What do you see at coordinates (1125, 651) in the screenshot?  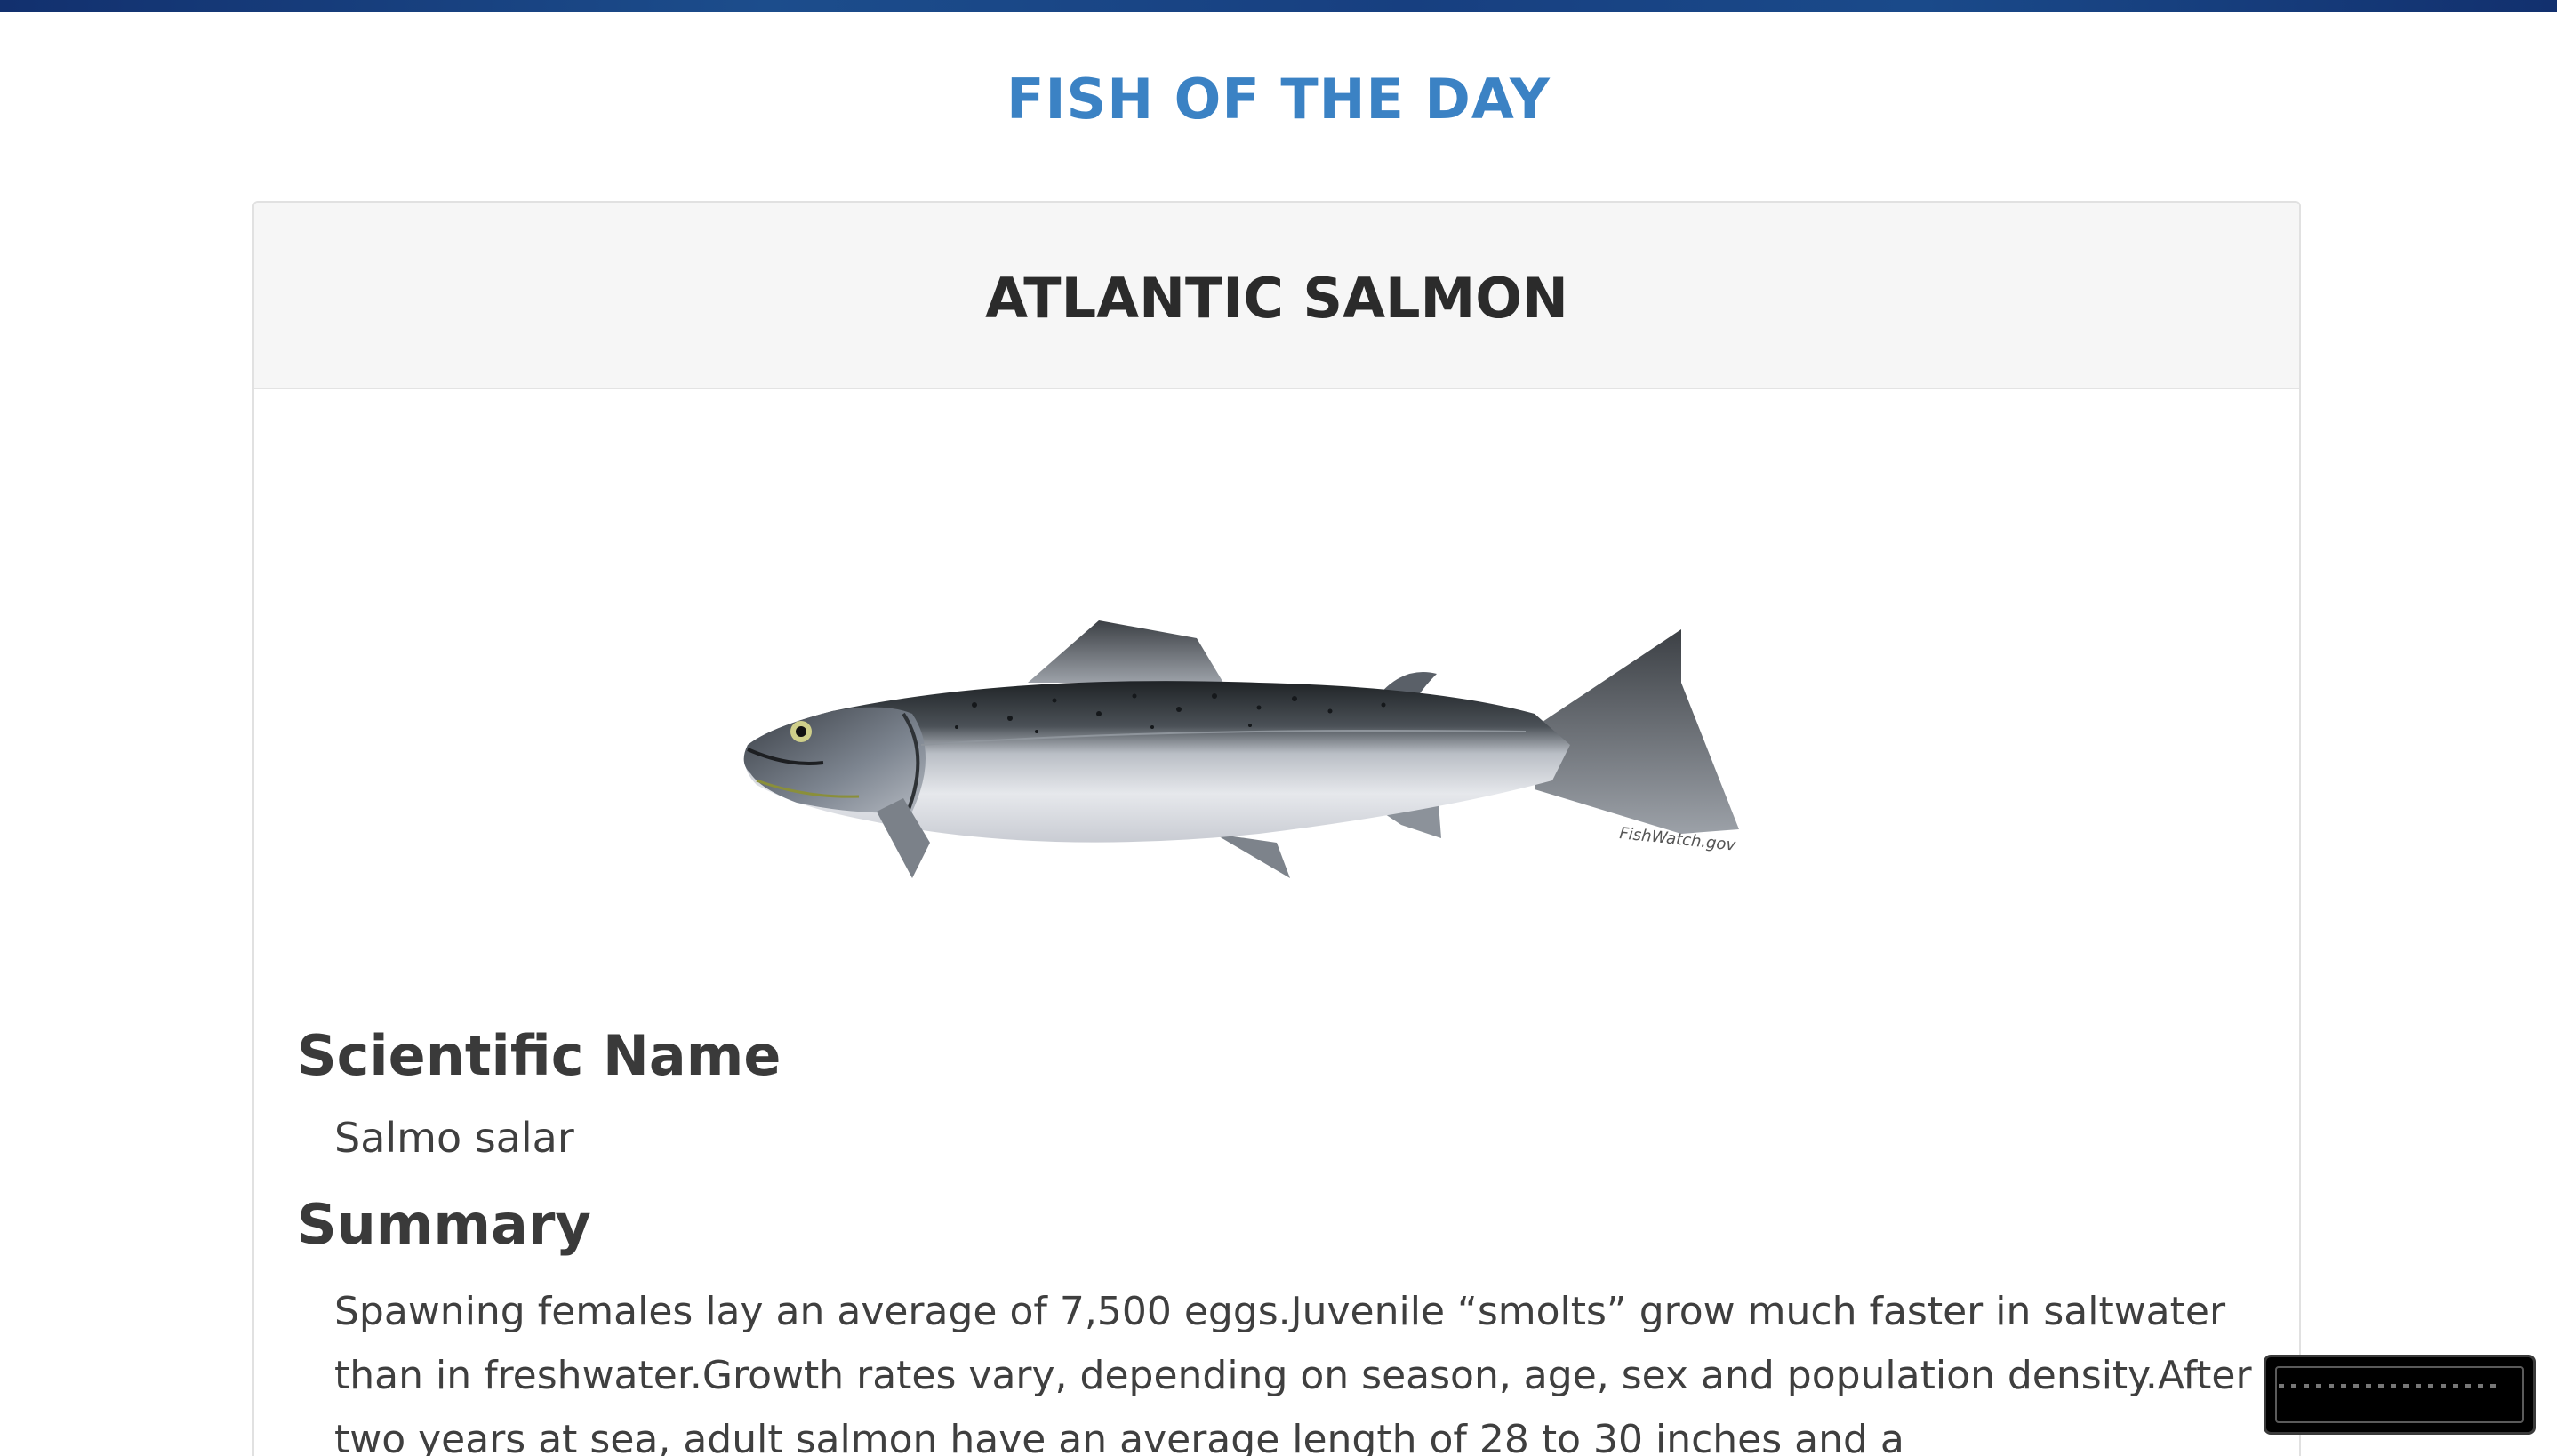 I see `dorsal-fin` at bounding box center [1125, 651].